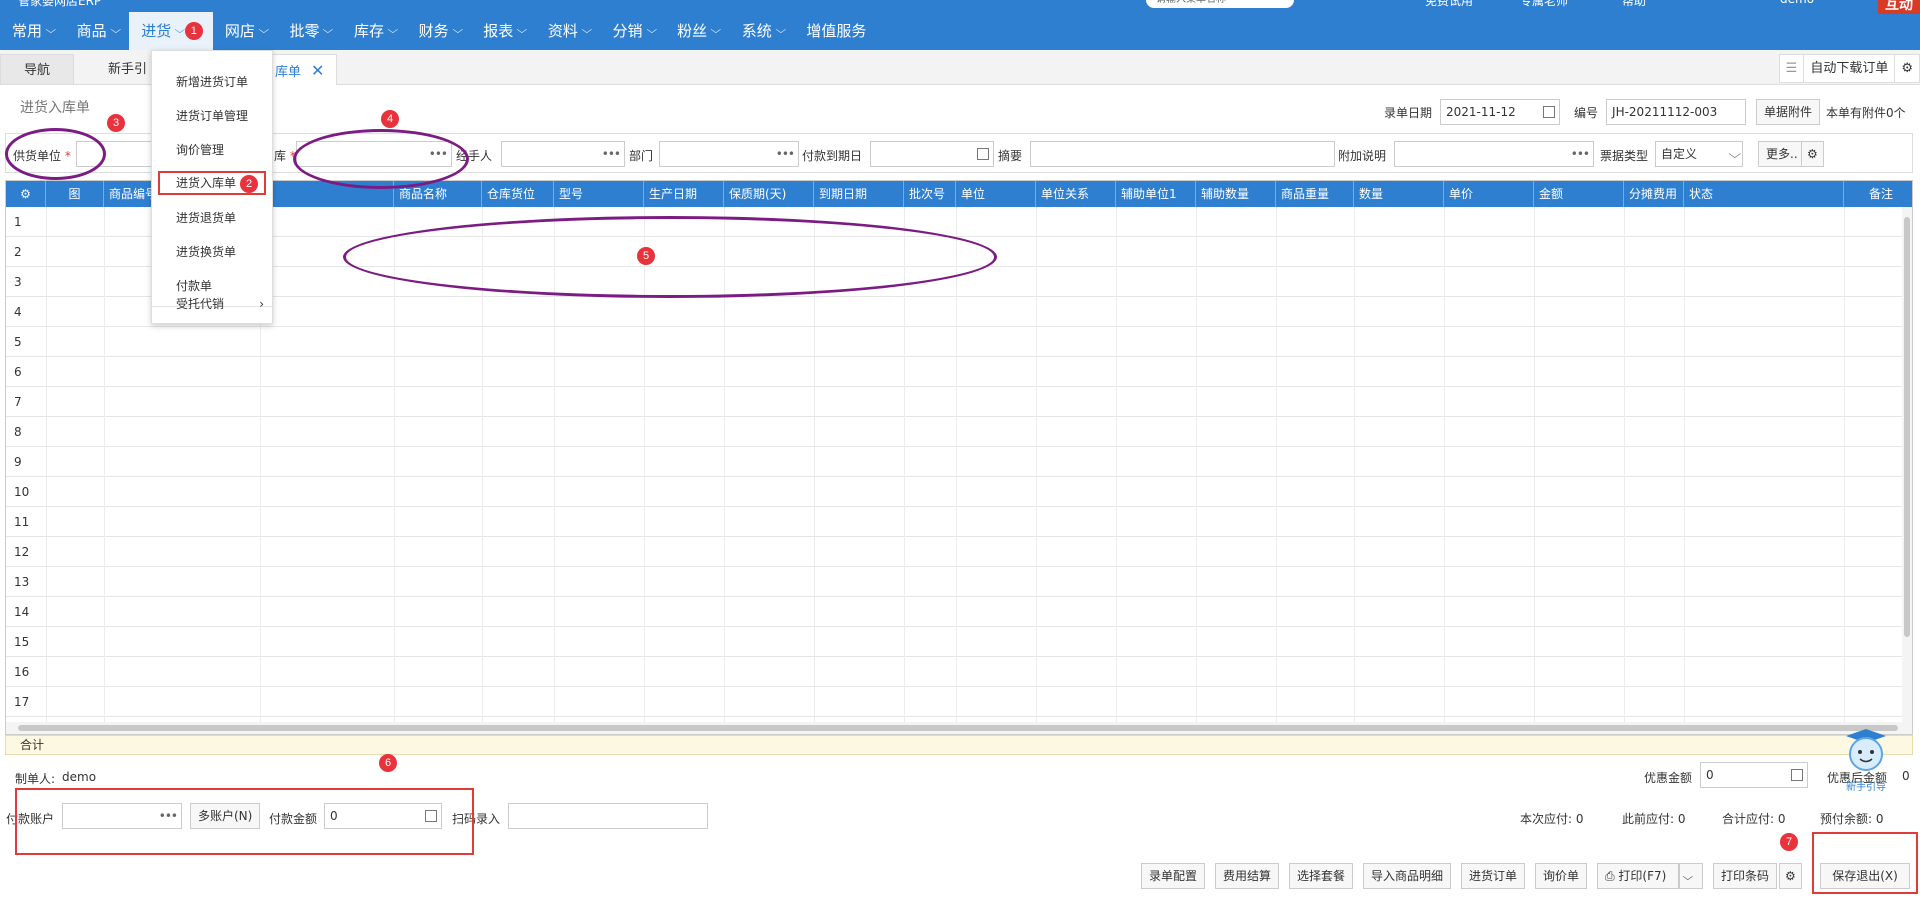  What do you see at coordinates (932, 154) in the screenshot?
I see `pay-due-date-input` at bounding box center [932, 154].